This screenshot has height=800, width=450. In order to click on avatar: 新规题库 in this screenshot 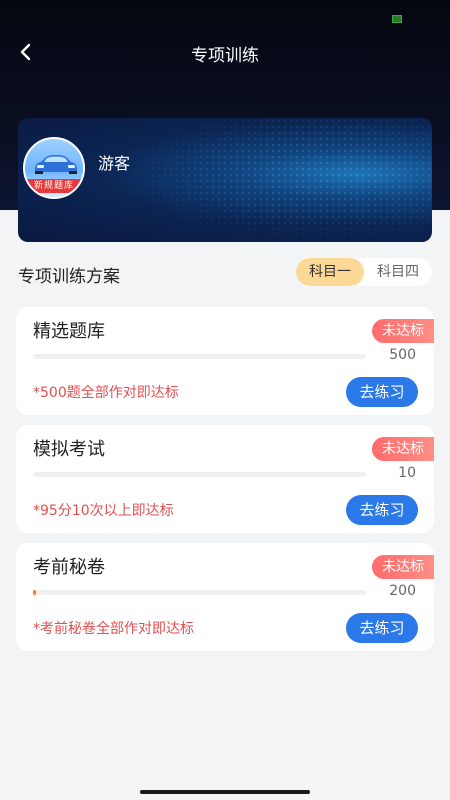, I will do `click(54, 168)`.